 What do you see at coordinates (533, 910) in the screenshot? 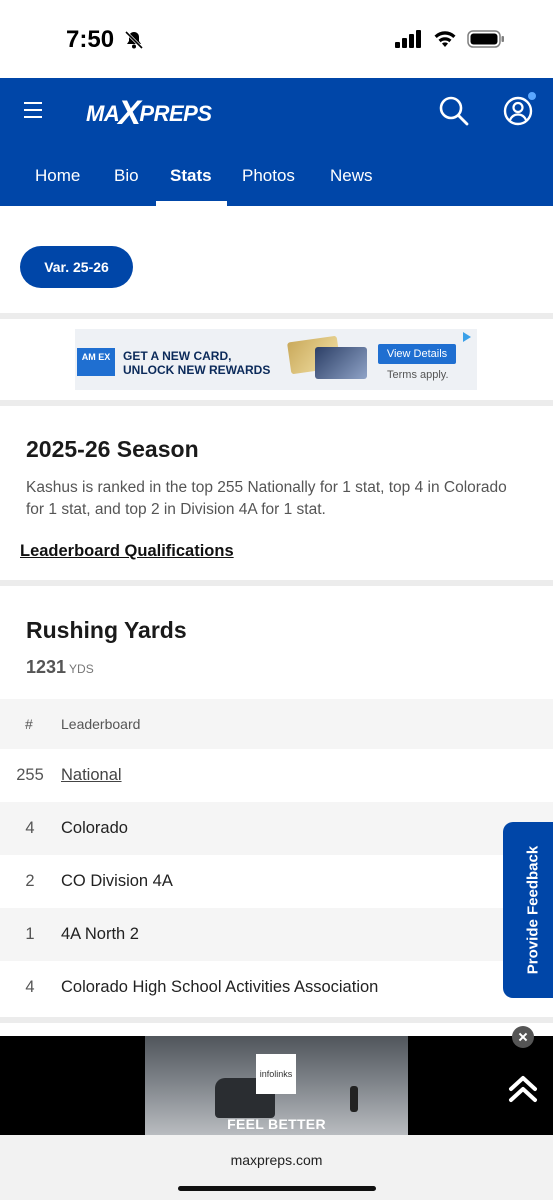
I see `provide-feedback-label: Provide Feedback` at bounding box center [533, 910].